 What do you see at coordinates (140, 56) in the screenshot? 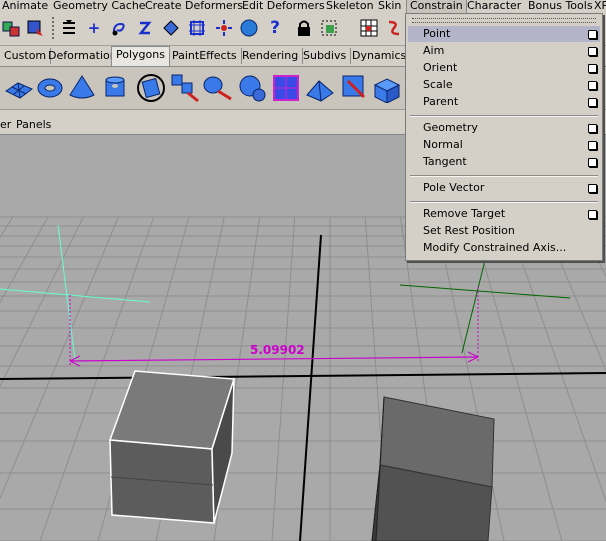
I see `tab-polygons: Polygons` at bounding box center [140, 56].